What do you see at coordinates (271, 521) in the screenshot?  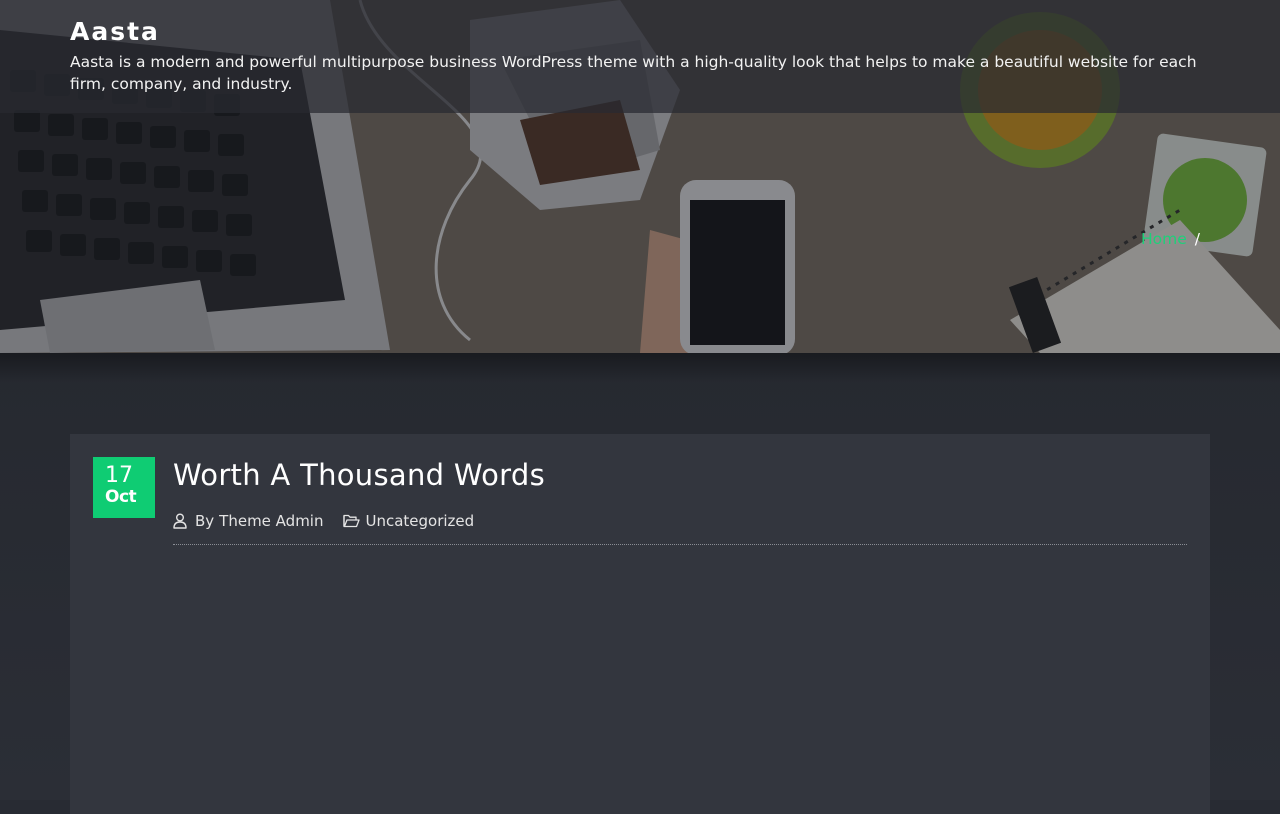 I see `post-author-link: Theme Admin` at bounding box center [271, 521].